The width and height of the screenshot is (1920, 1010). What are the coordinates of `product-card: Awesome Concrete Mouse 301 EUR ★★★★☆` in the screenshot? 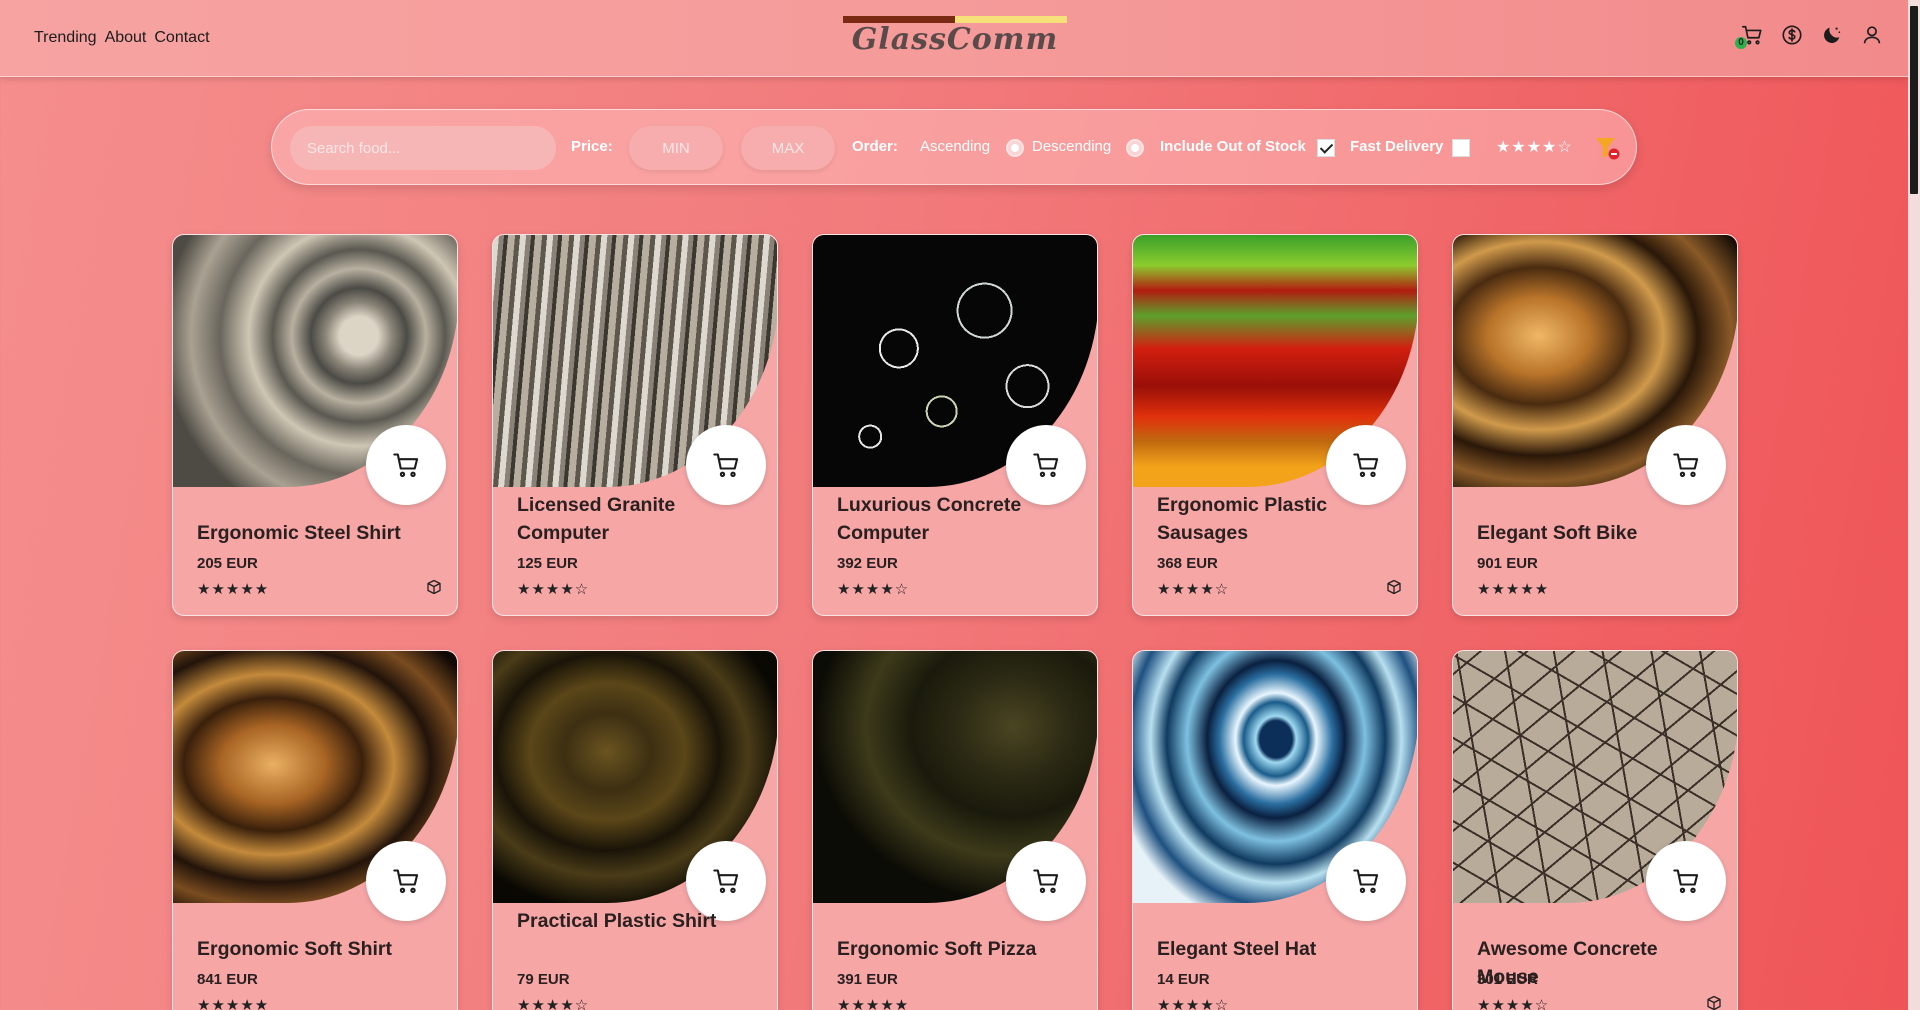 It's located at (1595, 830).